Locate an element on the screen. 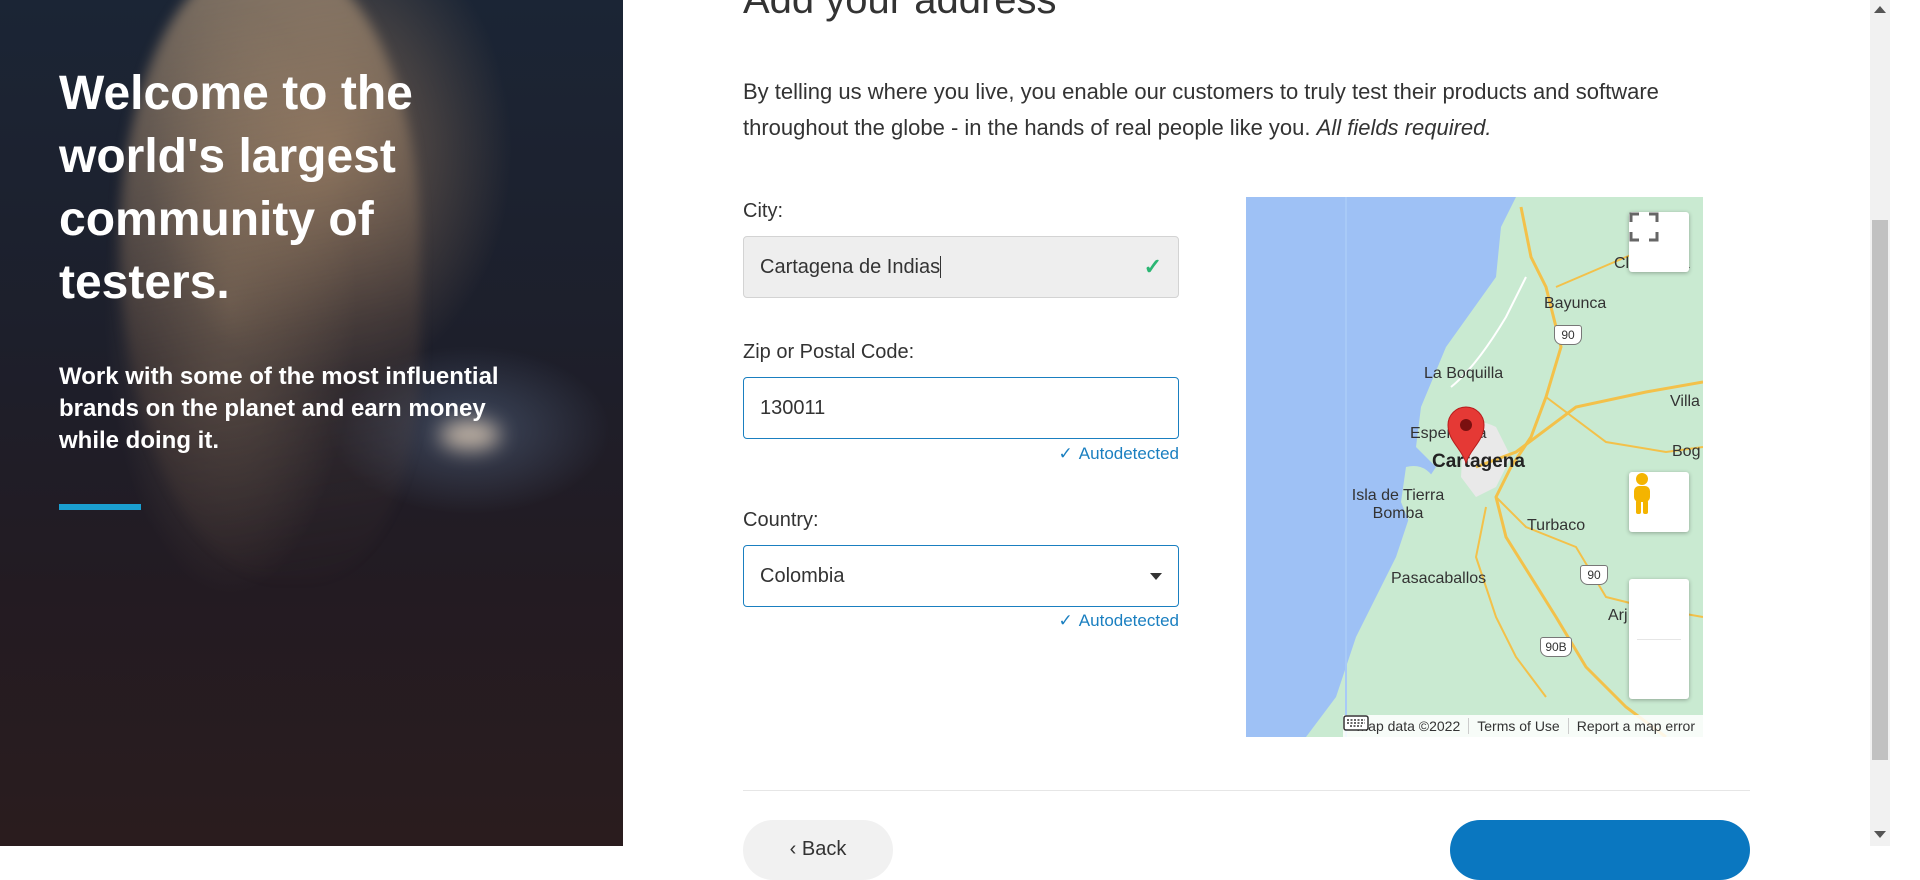 This screenshot has width=1920, height=880. back-button: ‹ Back is located at coordinates (818, 850).